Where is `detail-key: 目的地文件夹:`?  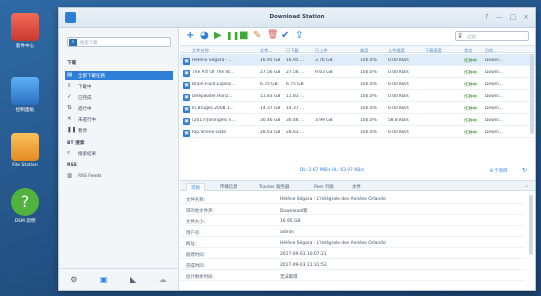
detail-key: 目的地文件夹: is located at coordinates (200, 211).